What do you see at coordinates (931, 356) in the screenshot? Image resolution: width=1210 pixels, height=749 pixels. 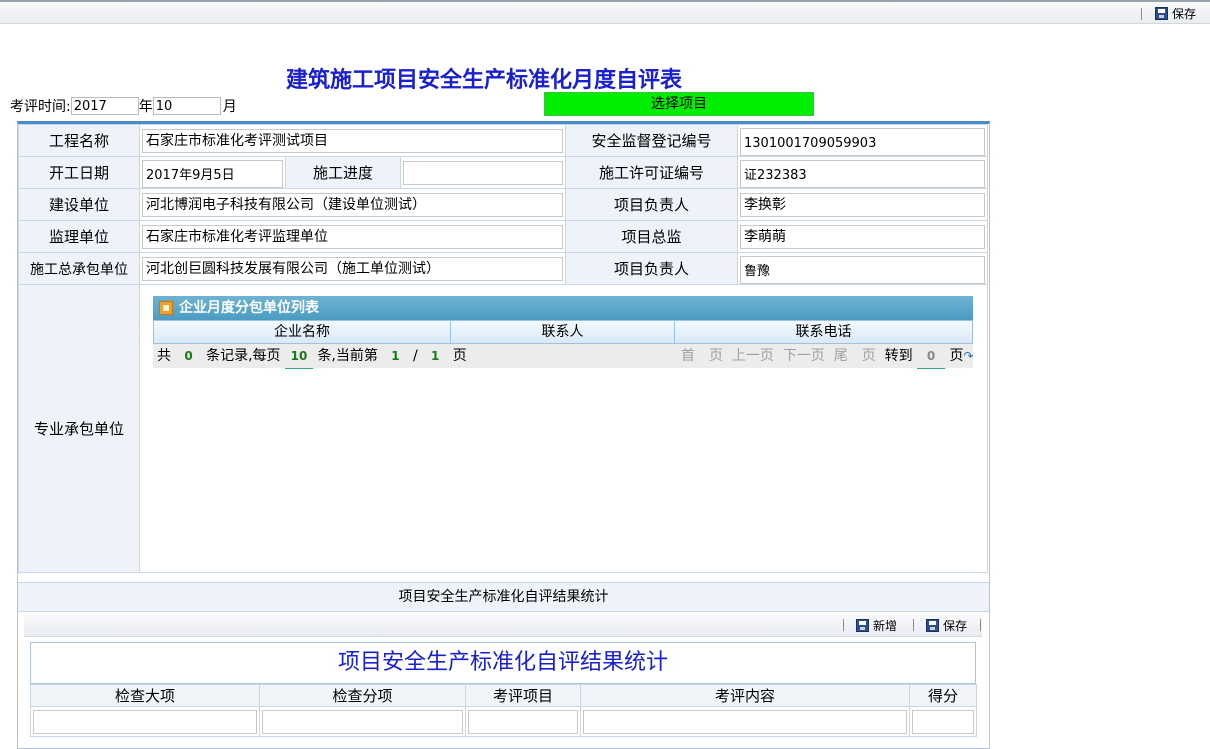 I see `goto-page-input: 0` at bounding box center [931, 356].